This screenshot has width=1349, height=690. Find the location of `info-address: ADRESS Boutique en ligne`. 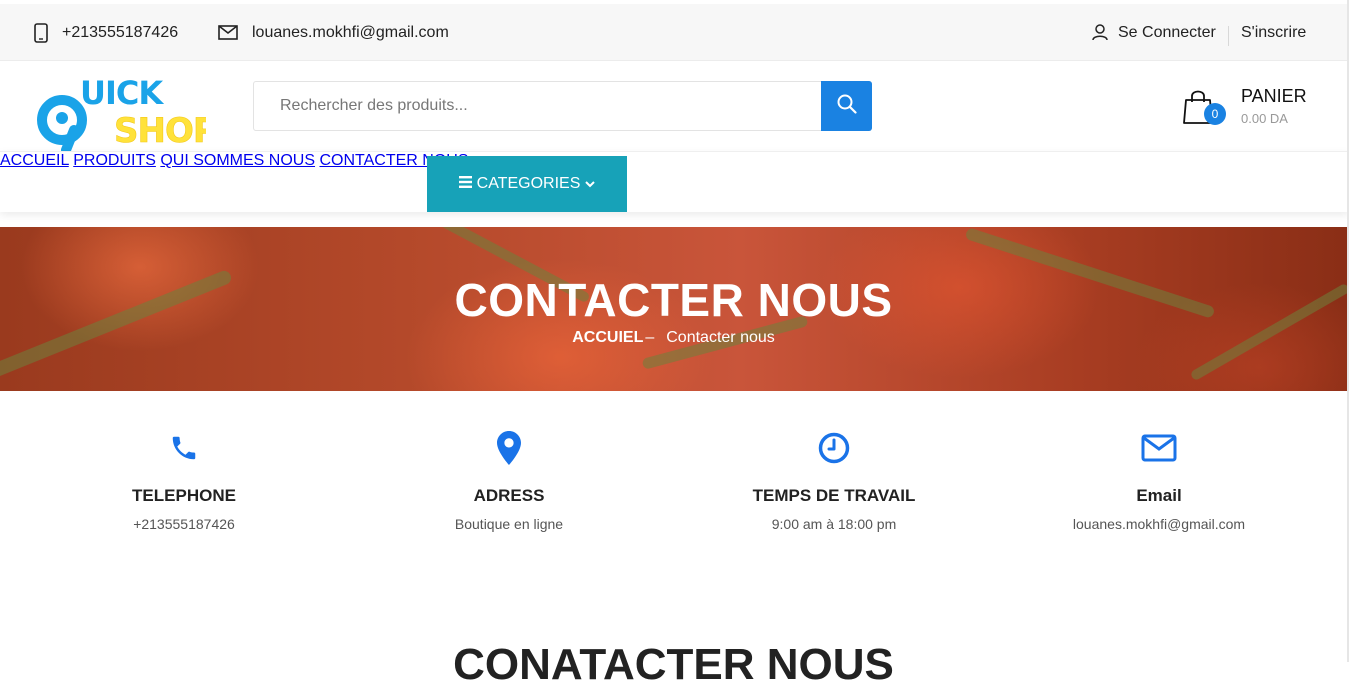

info-address: ADRESS Boutique en ligne is located at coordinates (509, 480).